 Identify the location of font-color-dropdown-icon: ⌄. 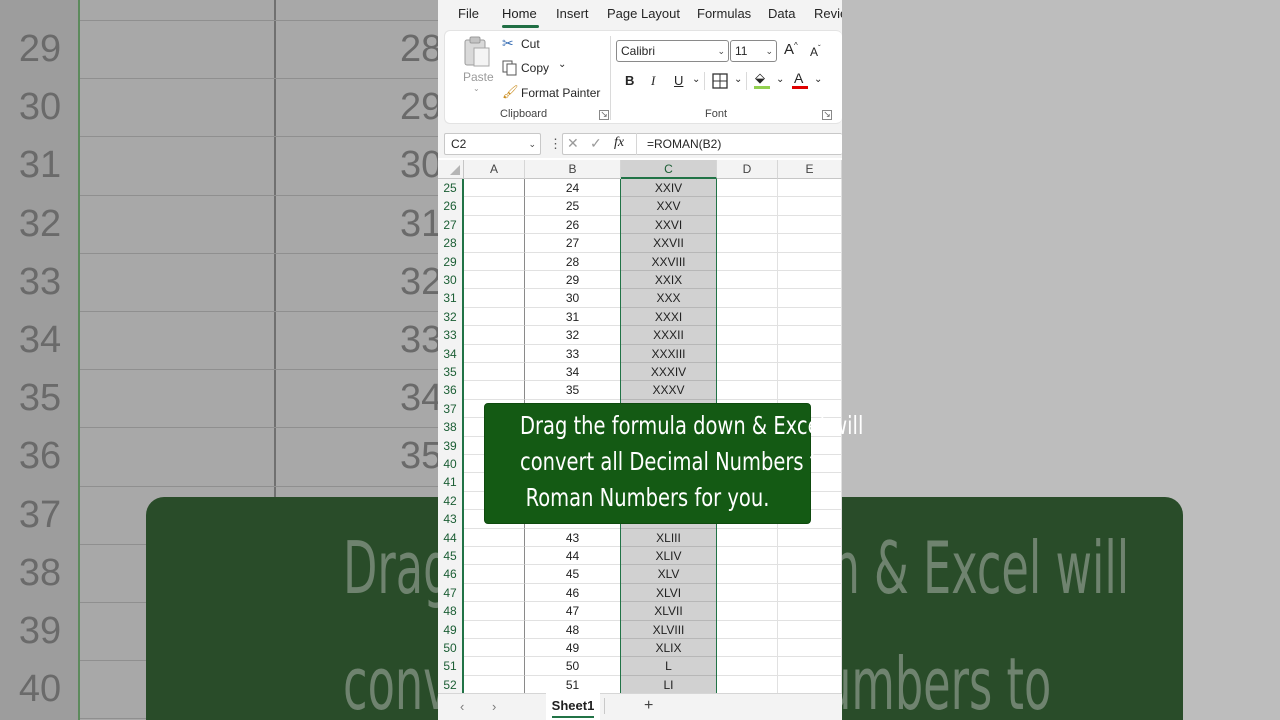
(818, 79).